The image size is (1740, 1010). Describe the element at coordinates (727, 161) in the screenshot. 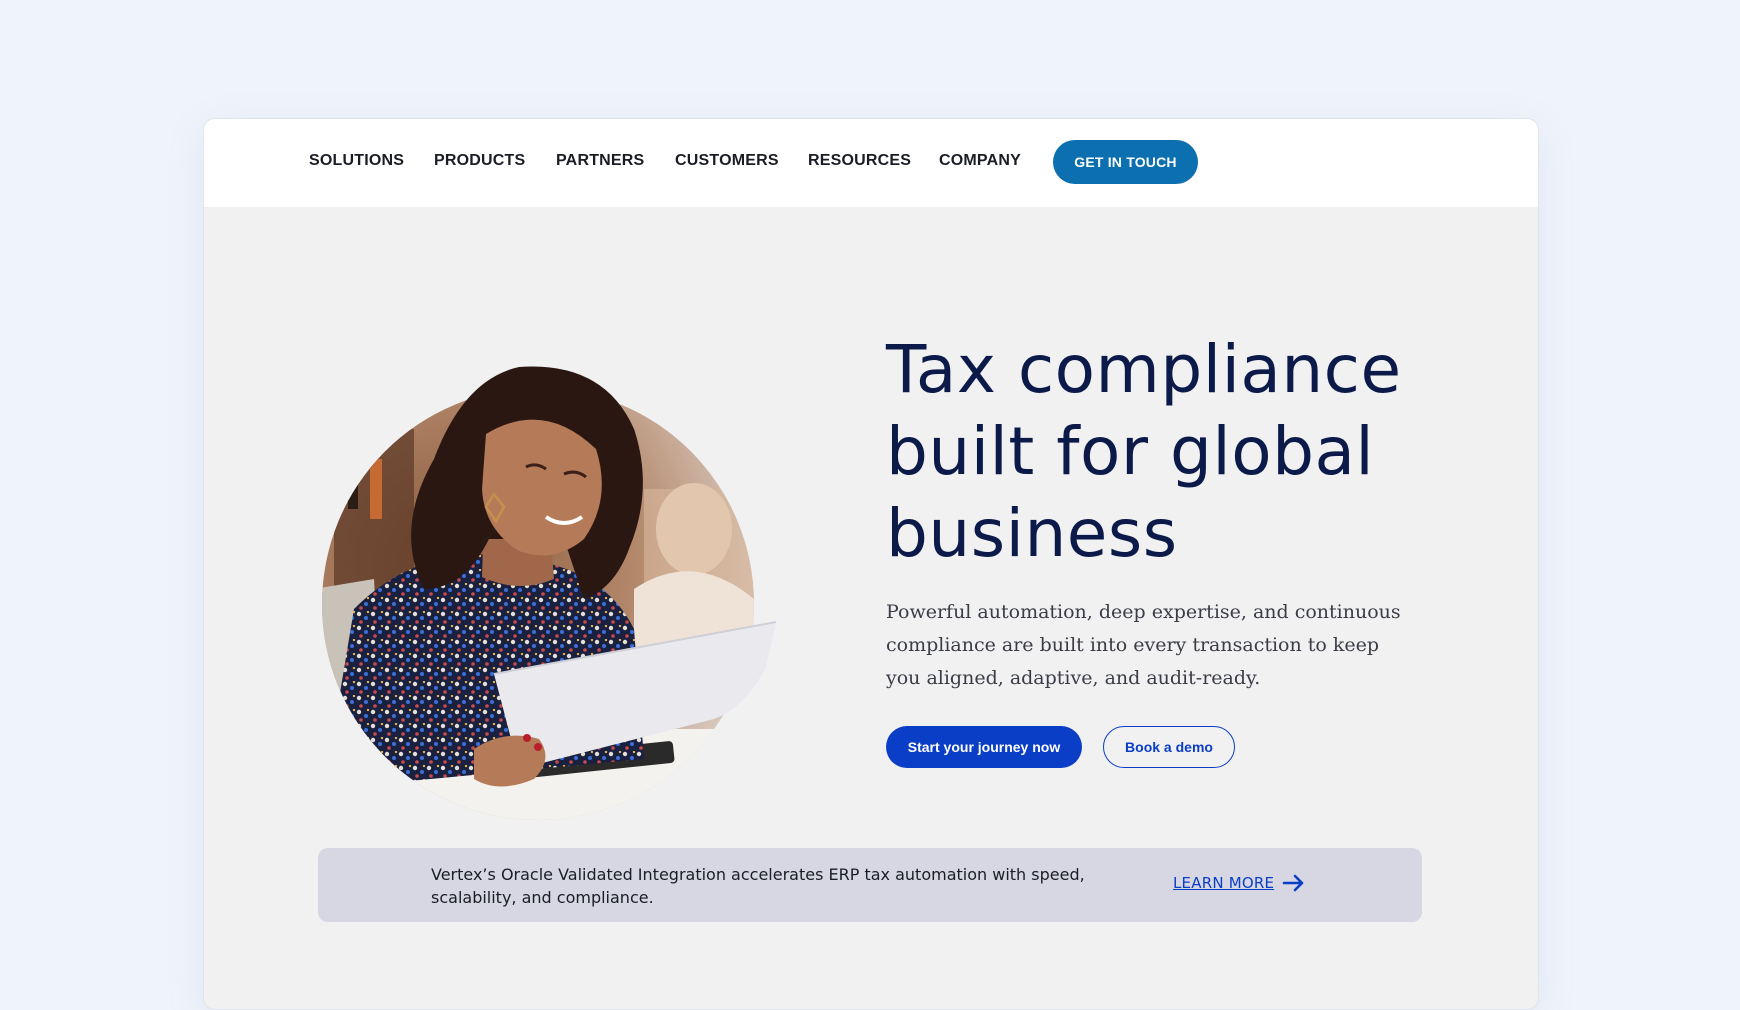

I see `nav-item-customers: CUSTOMERS` at that location.